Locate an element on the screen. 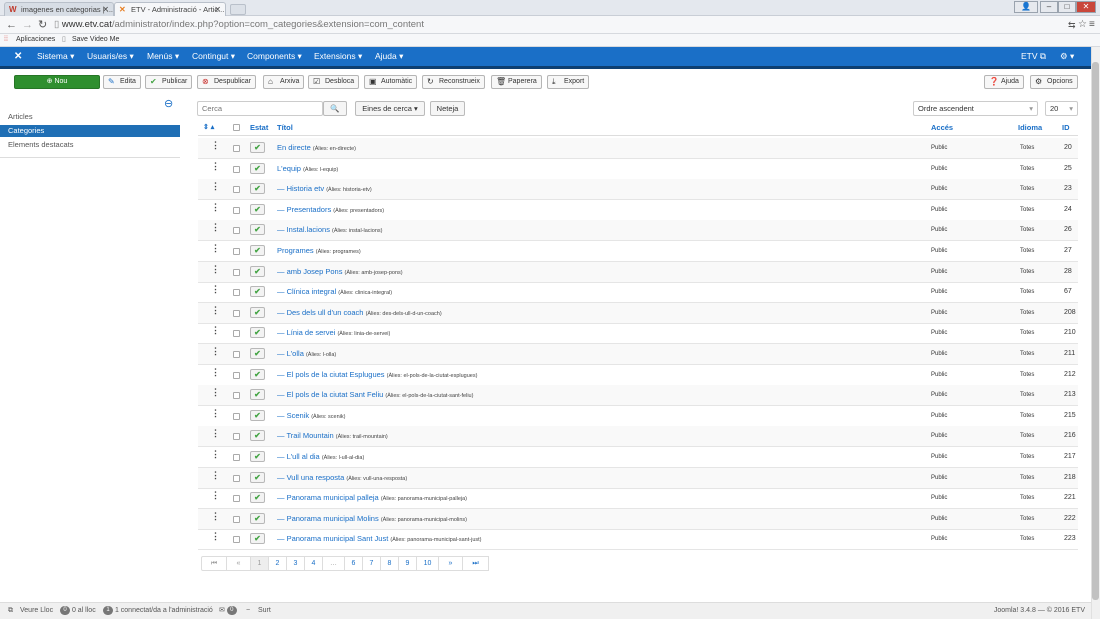 The height and width of the screenshot is (619, 1100). sidebar-toggle-icon: ⊖ is located at coordinates (168, 103).